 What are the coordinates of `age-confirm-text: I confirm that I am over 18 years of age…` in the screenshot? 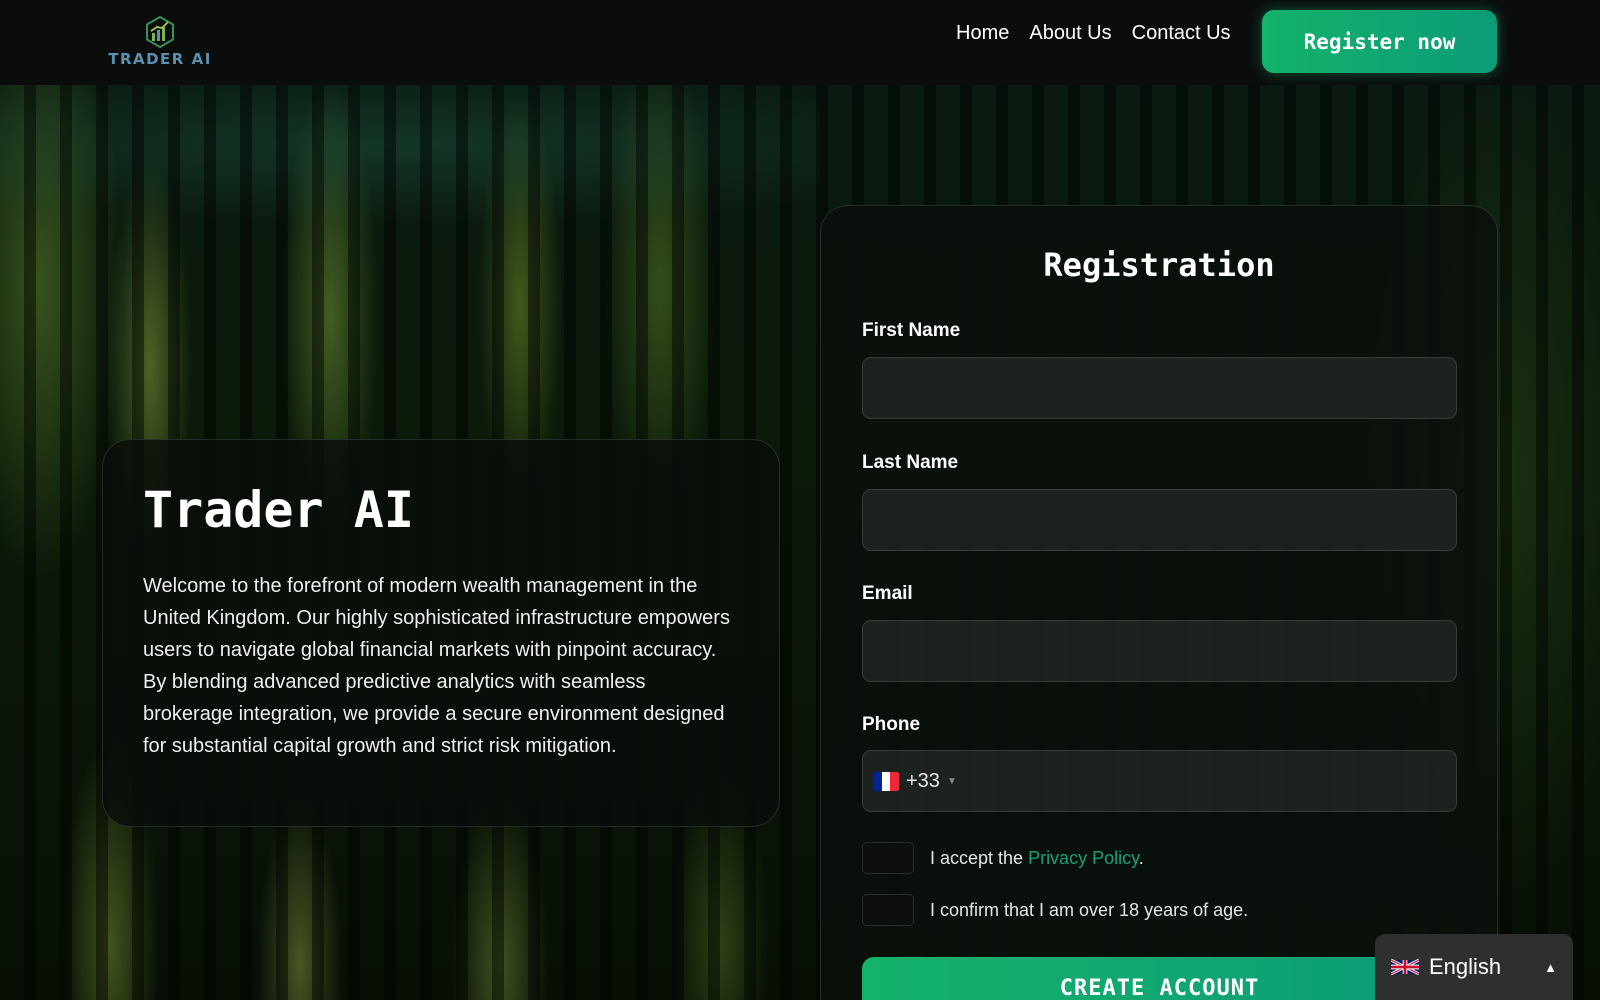 It's located at (1089, 909).